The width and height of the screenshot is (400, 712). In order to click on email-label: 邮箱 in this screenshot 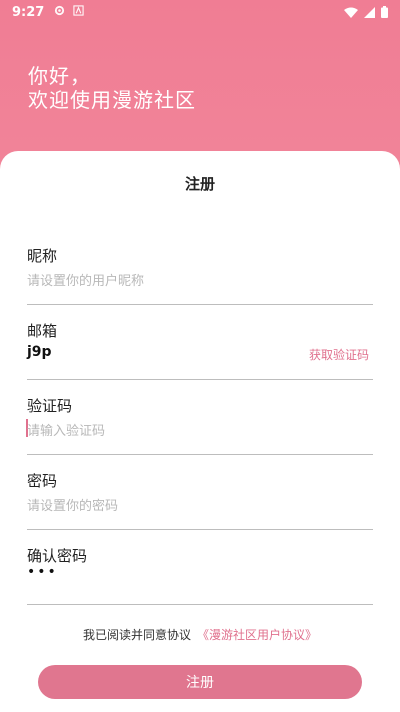, I will do `click(42, 331)`.